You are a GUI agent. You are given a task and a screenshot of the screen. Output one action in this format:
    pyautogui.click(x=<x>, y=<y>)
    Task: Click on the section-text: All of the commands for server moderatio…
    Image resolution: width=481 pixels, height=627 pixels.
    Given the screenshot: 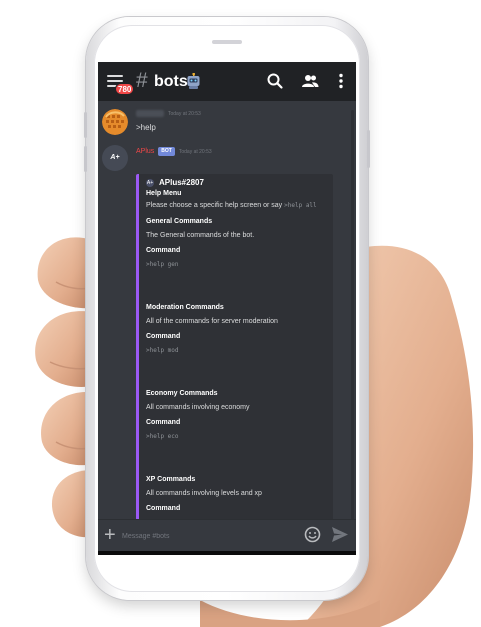 What is the action you would take?
    pyautogui.click(x=212, y=321)
    